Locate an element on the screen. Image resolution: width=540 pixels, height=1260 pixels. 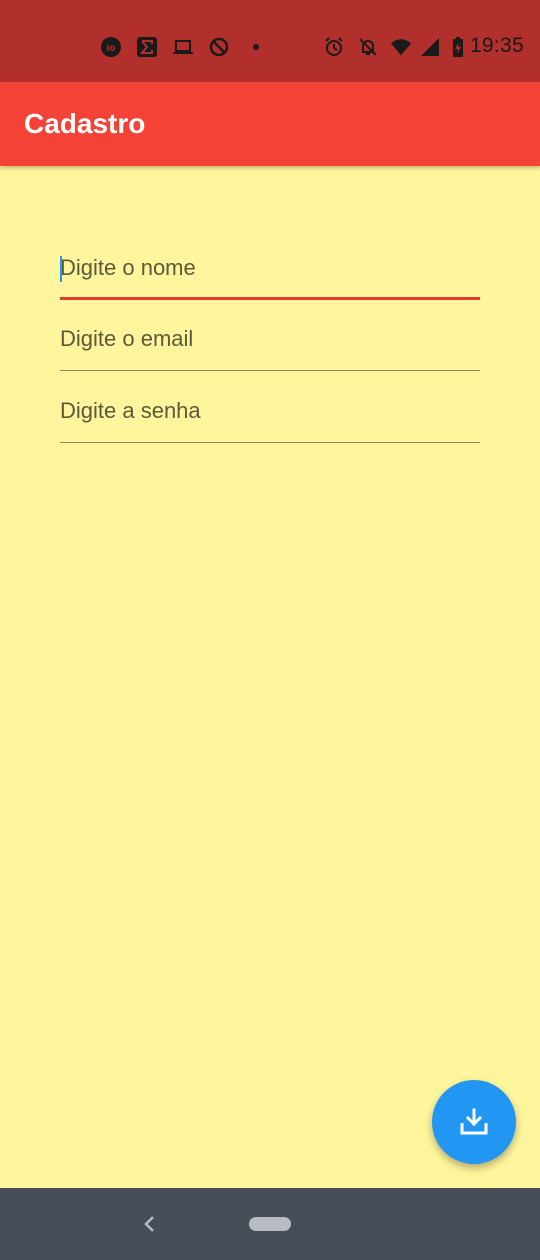
name-input is located at coordinates (270, 268).